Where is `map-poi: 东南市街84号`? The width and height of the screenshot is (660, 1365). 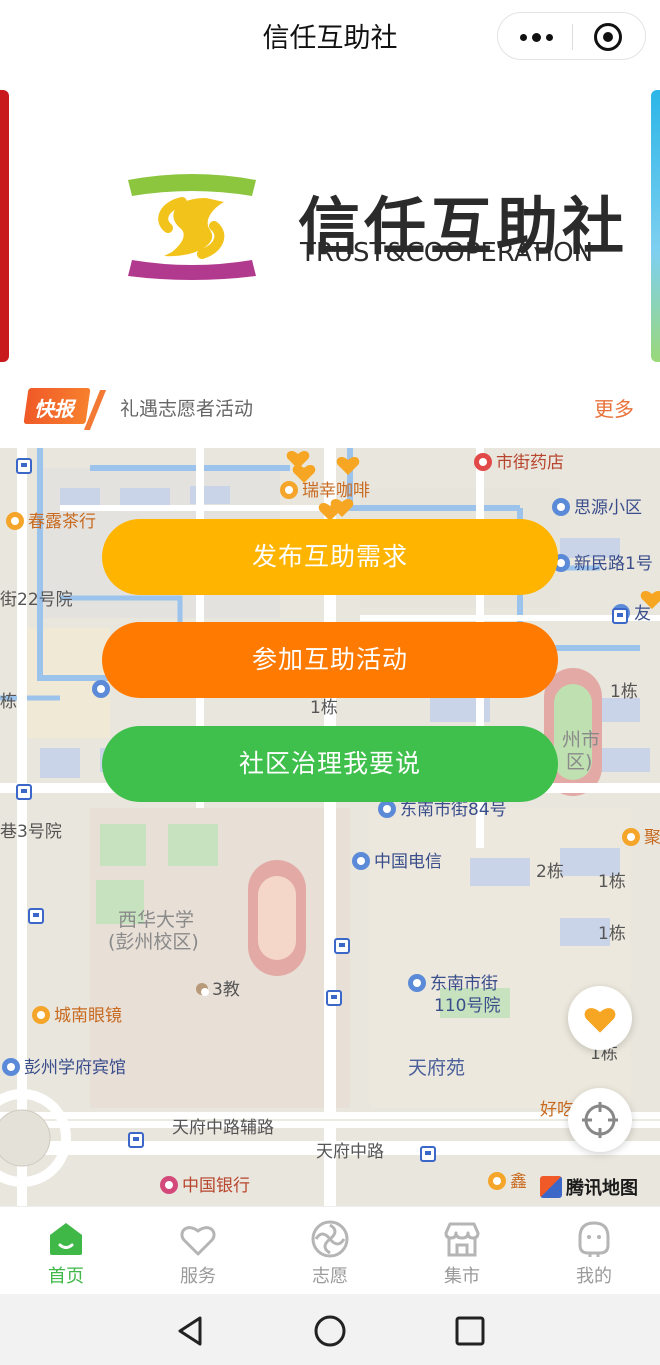 map-poi: 东南市街84号 is located at coordinates (442, 810).